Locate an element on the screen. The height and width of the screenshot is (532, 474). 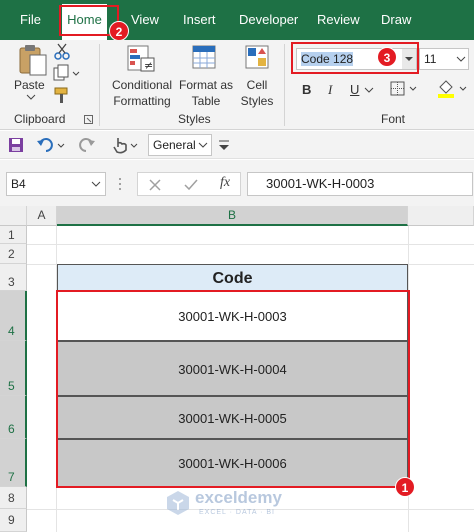
format-as-table-icon is located at coordinates (205, 58).